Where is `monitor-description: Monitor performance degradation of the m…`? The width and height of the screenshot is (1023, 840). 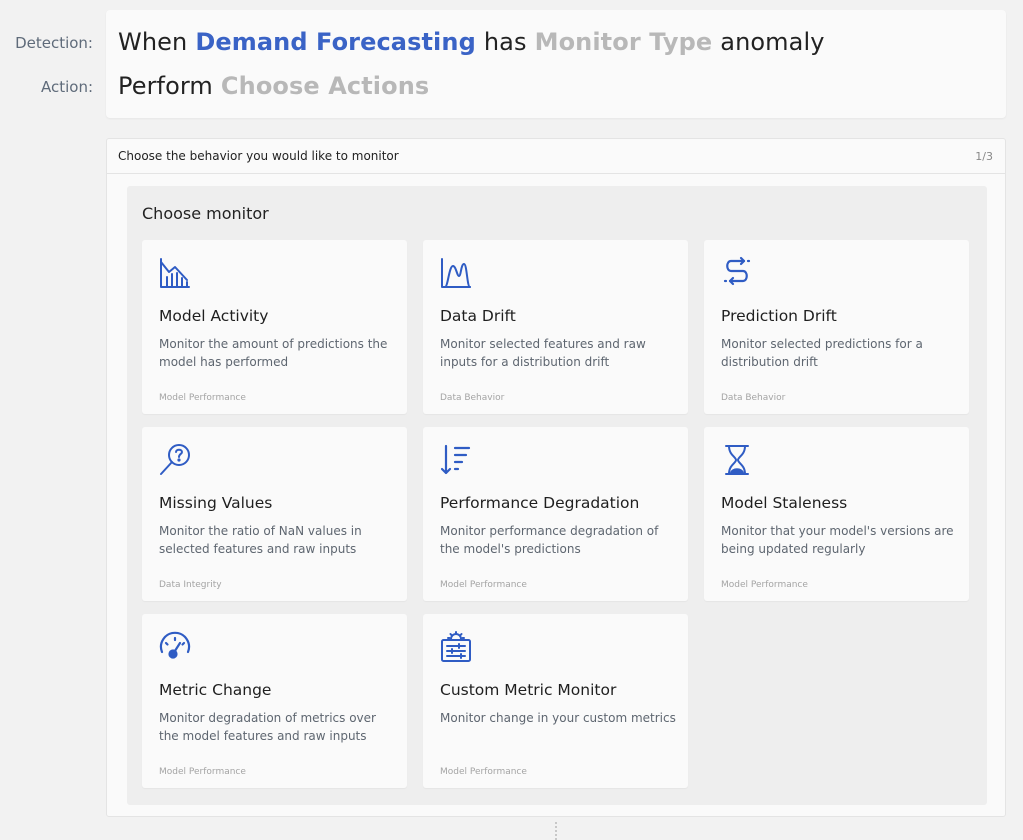 monitor-description: Monitor performance degradation of the m… is located at coordinates (549, 540).